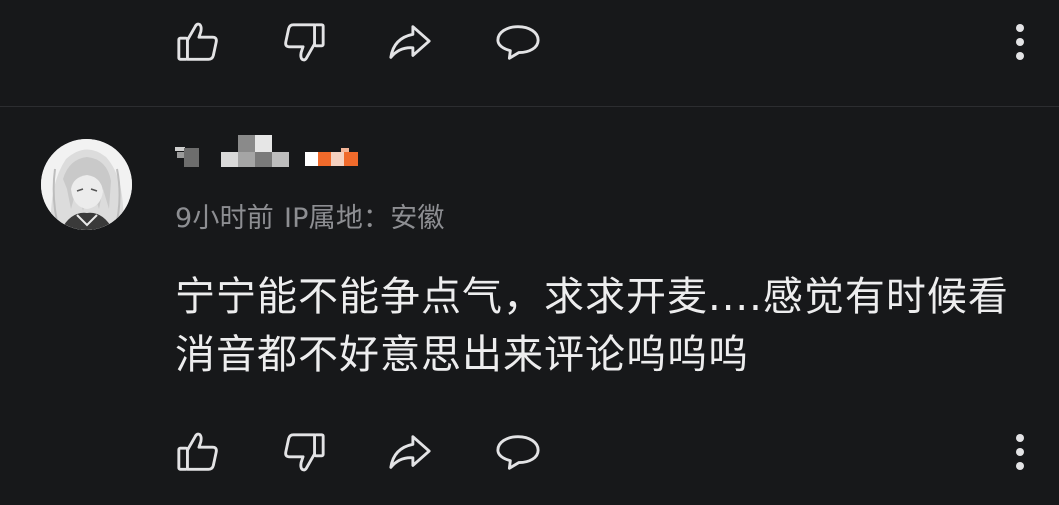 The height and width of the screenshot is (505, 1059). What do you see at coordinates (224, 218) in the screenshot?
I see `comment-time: 9小时前` at bounding box center [224, 218].